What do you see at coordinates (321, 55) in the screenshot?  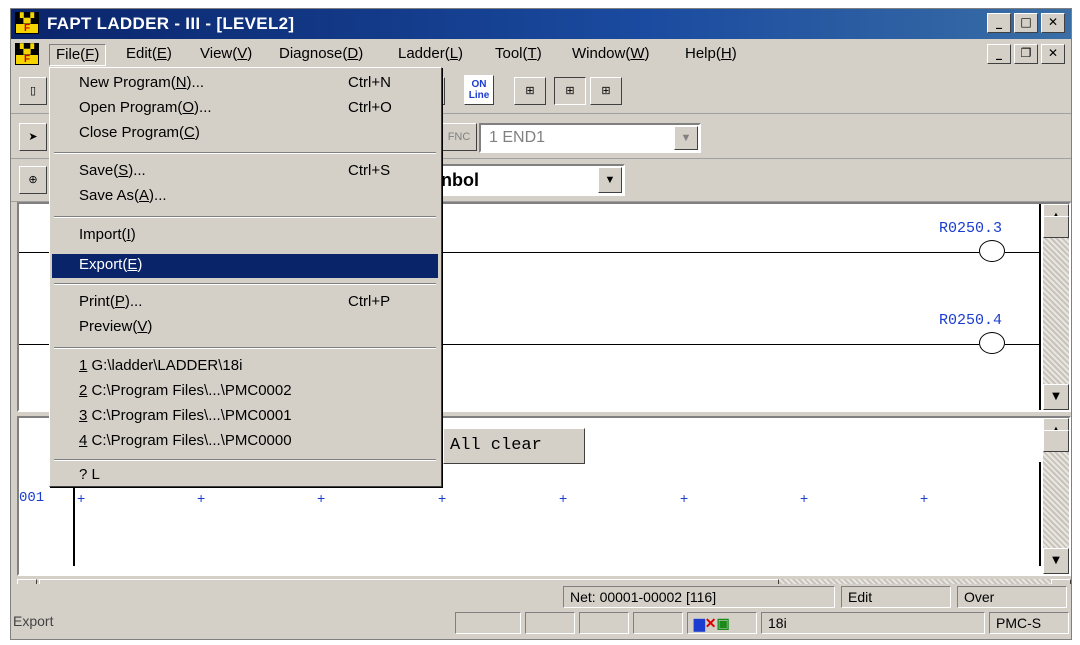 I see `menu-diagnose: Diagnose(D)` at bounding box center [321, 55].